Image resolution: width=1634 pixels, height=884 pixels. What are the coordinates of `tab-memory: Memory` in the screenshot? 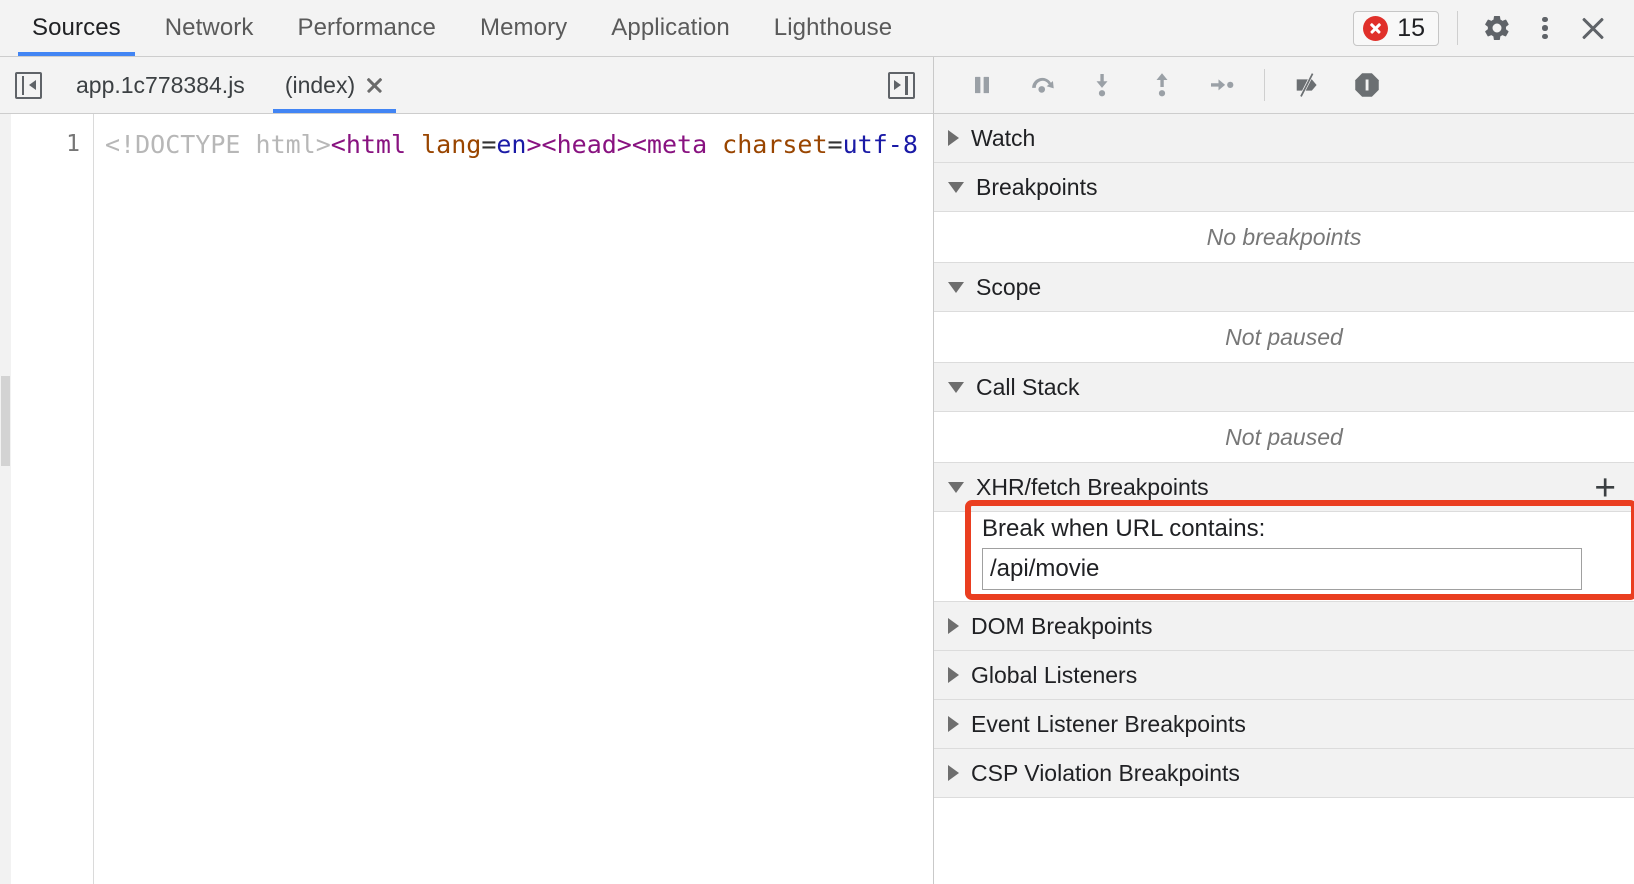 It's located at (523, 28).